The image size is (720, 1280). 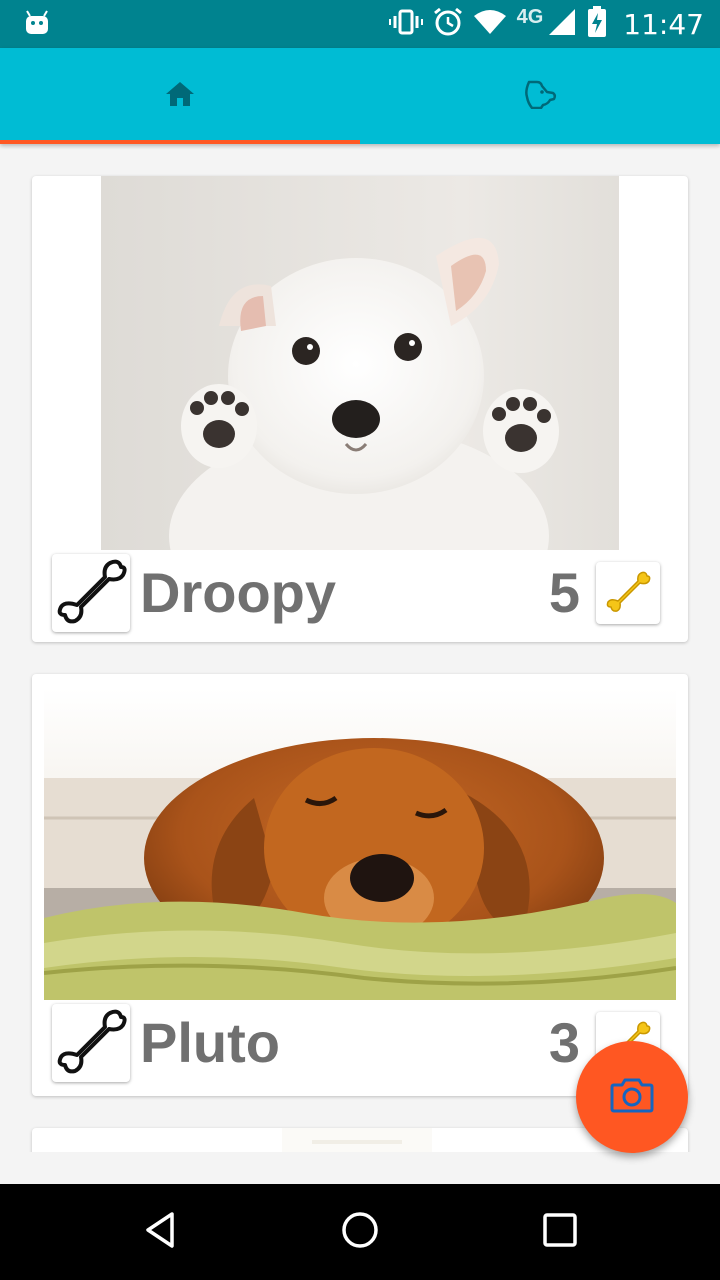 I want to click on nav-back-button, so click(x=160, y=1232).